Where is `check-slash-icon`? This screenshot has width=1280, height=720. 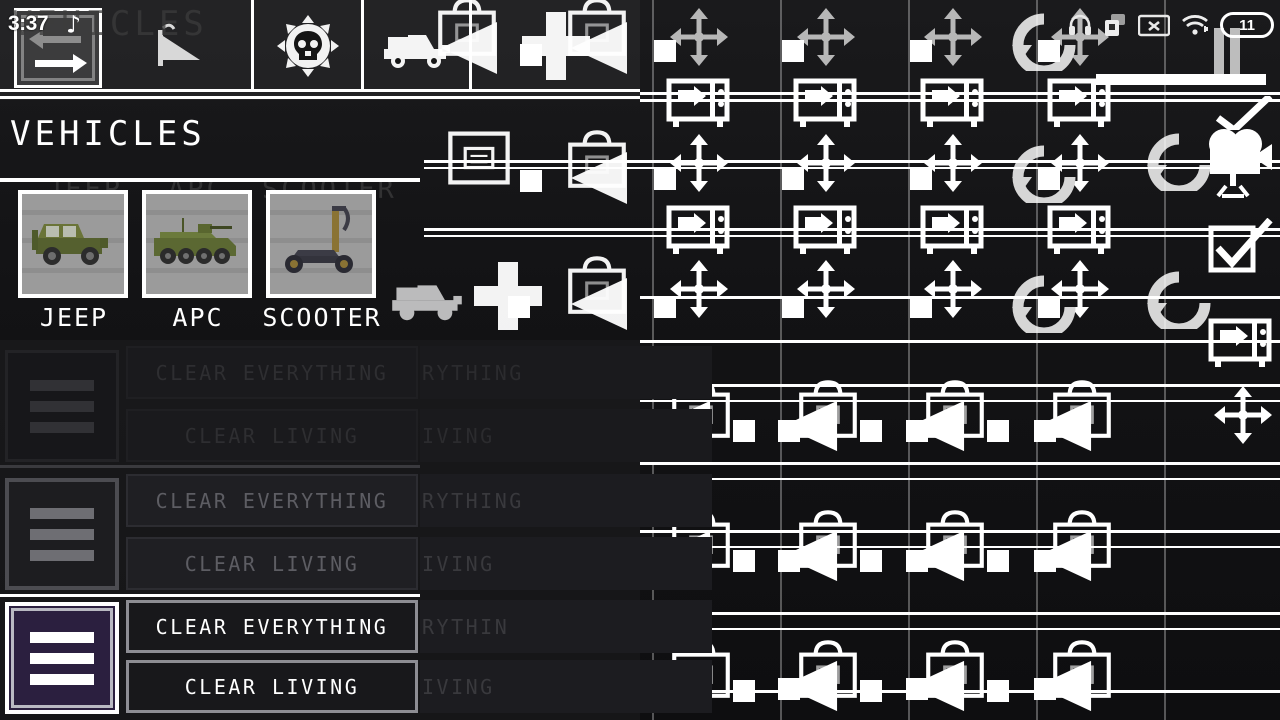 check-slash-icon is located at coordinates (1243, 113).